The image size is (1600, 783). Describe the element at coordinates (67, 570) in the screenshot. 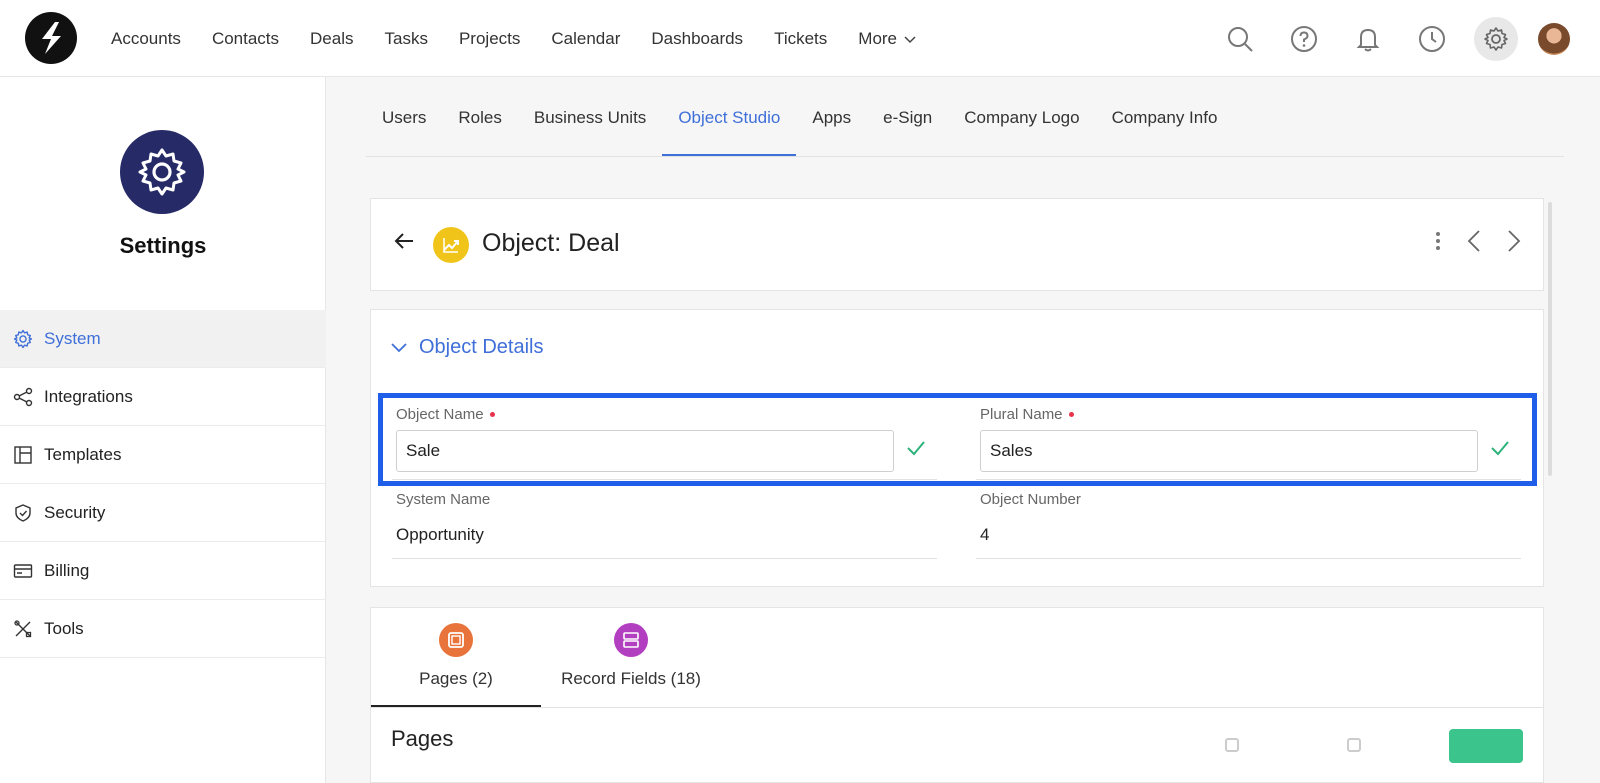

I see `sidebar-item-label: Billing` at that location.